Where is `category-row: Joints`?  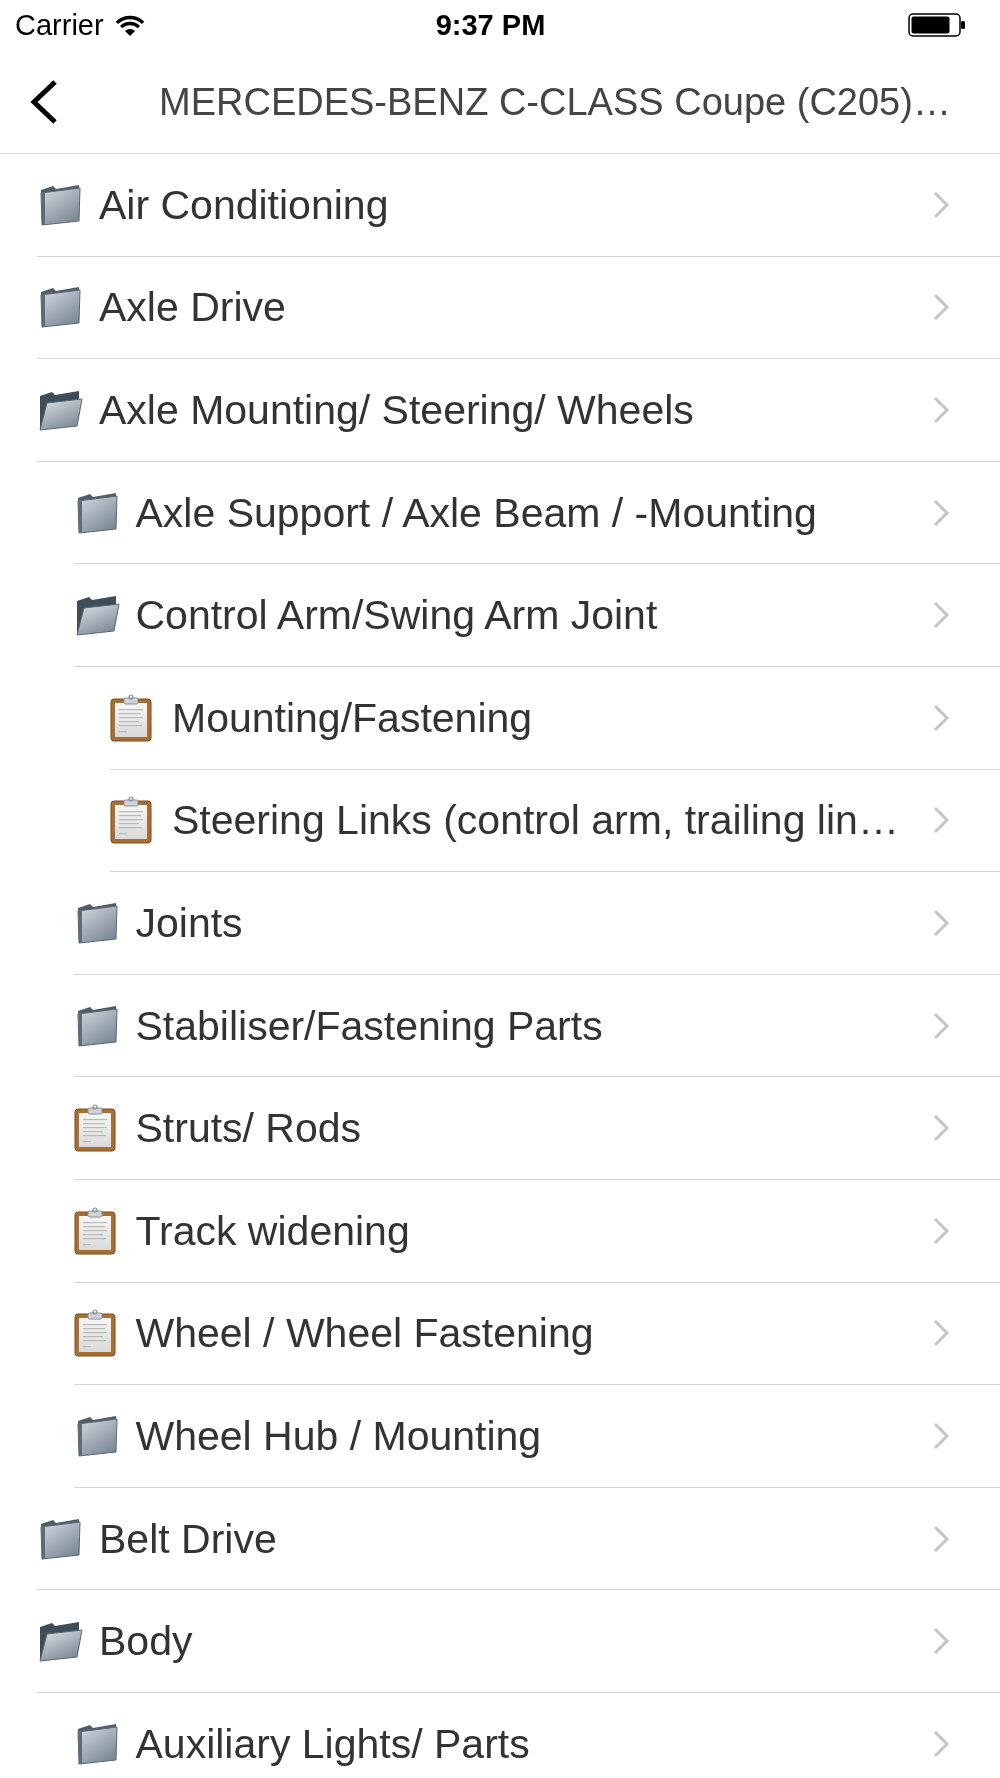
category-row: Joints is located at coordinates (536, 923).